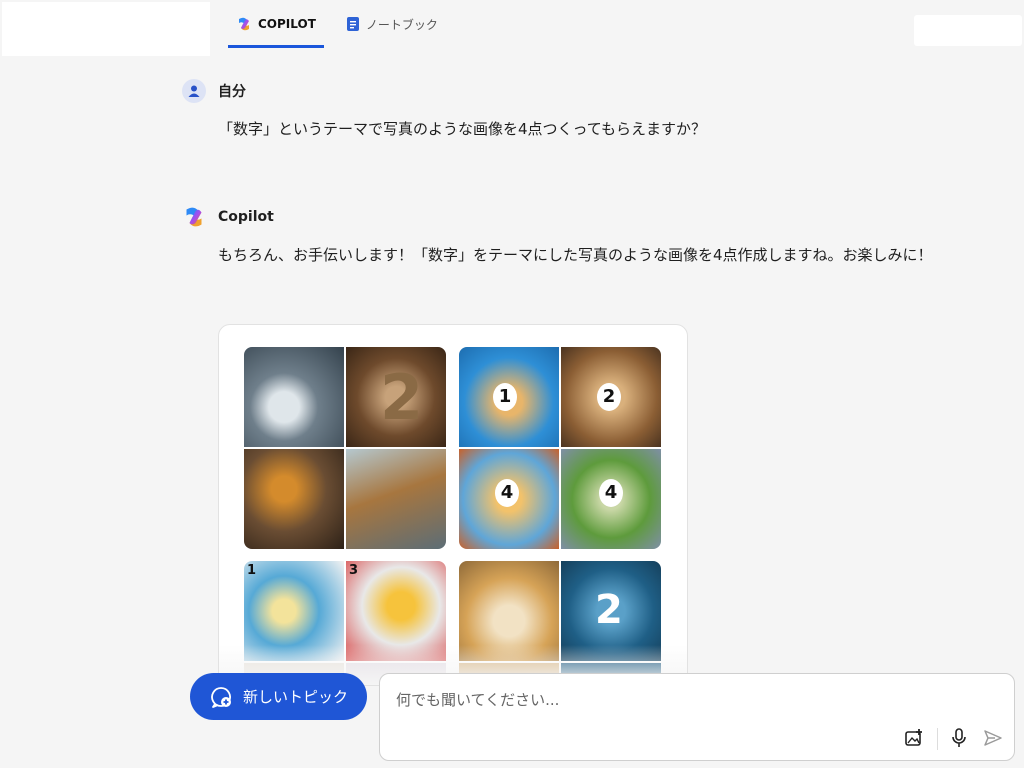  I want to click on user-name: 自分, so click(232, 92).